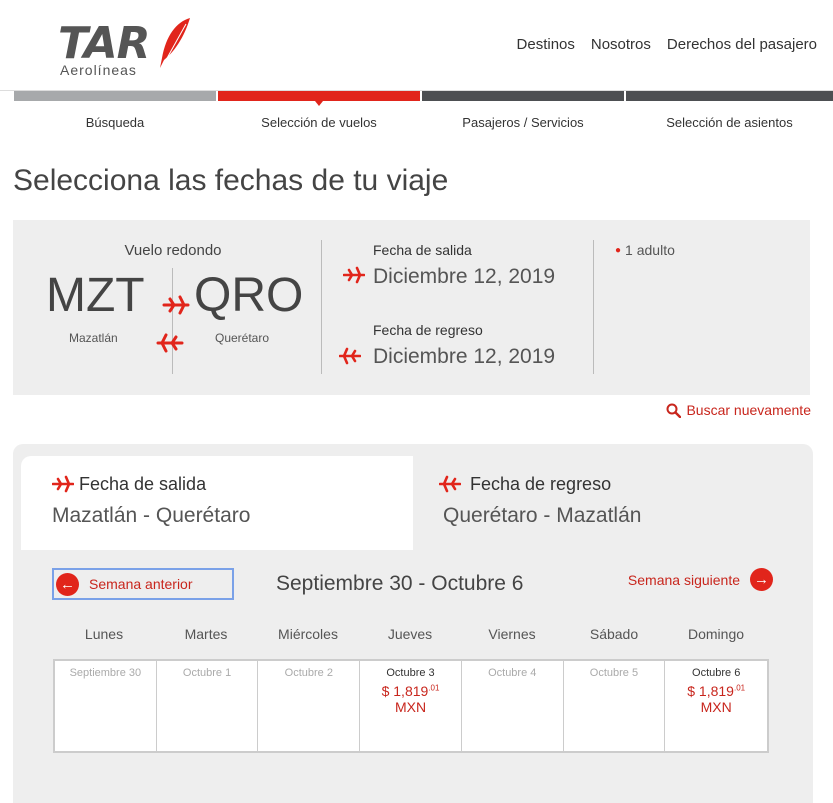 The height and width of the screenshot is (803, 833). What do you see at coordinates (242, 338) in the screenshot?
I see `destination-city: Querétaro` at bounding box center [242, 338].